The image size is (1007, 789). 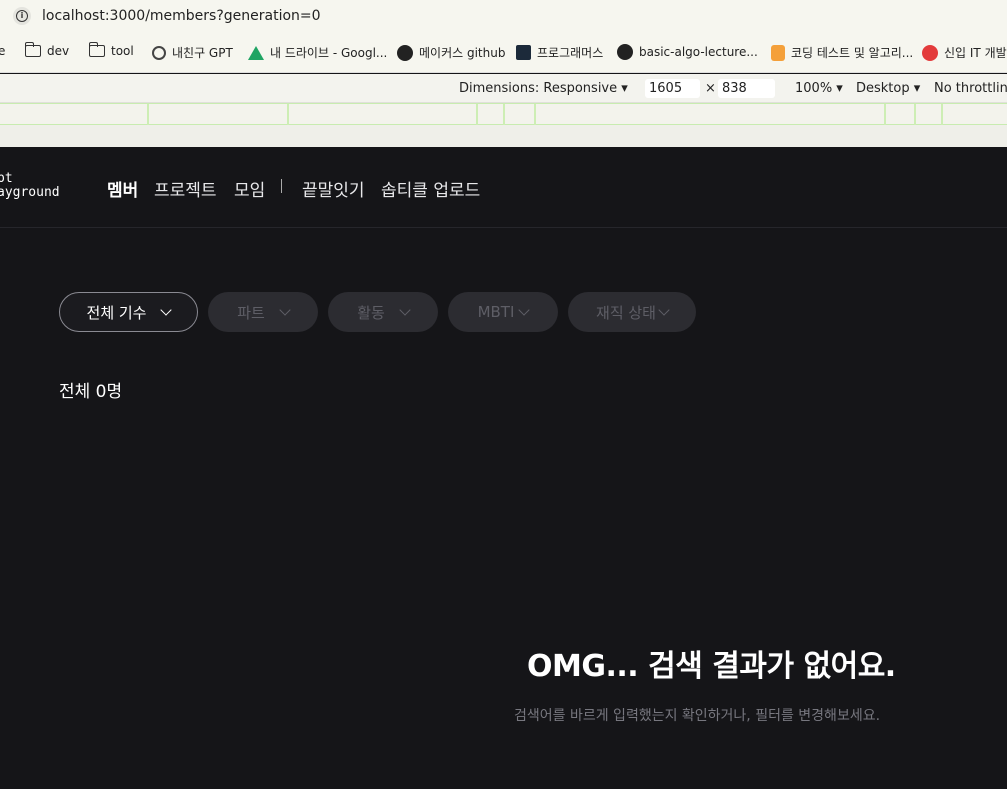 I want to click on nav-soptickle-upload: 솝티클 업로드, so click(x=430, y=188).